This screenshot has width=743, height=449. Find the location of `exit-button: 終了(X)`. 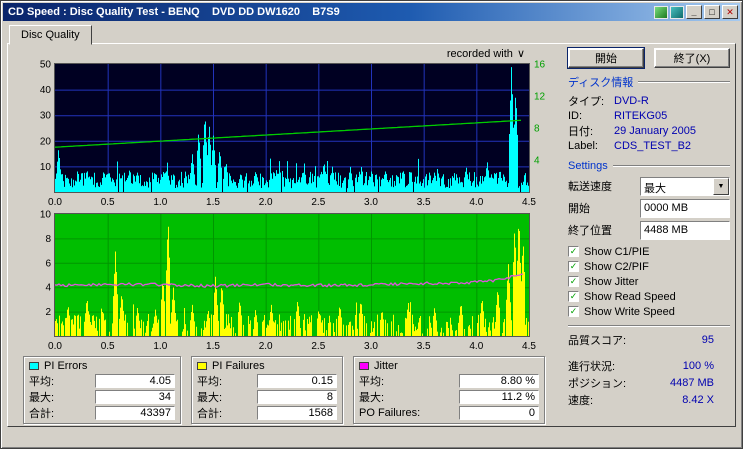

exit-button: 終了(X) is located at coordinates (692, 58).